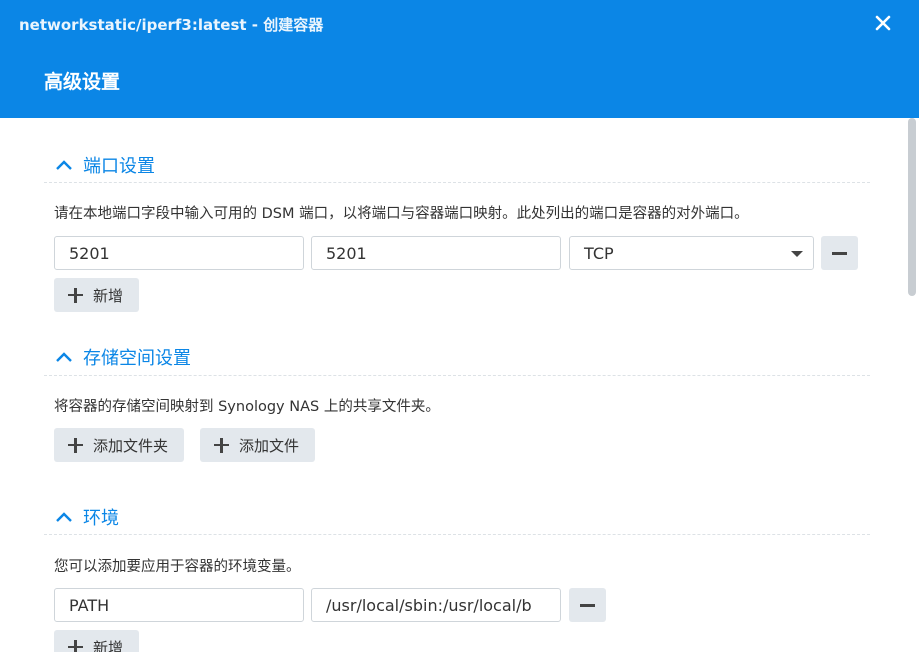 Image resolution: width=919 pixels, height=652 pixels. I want to click on local-port-input: 5201, so click(179, 253).